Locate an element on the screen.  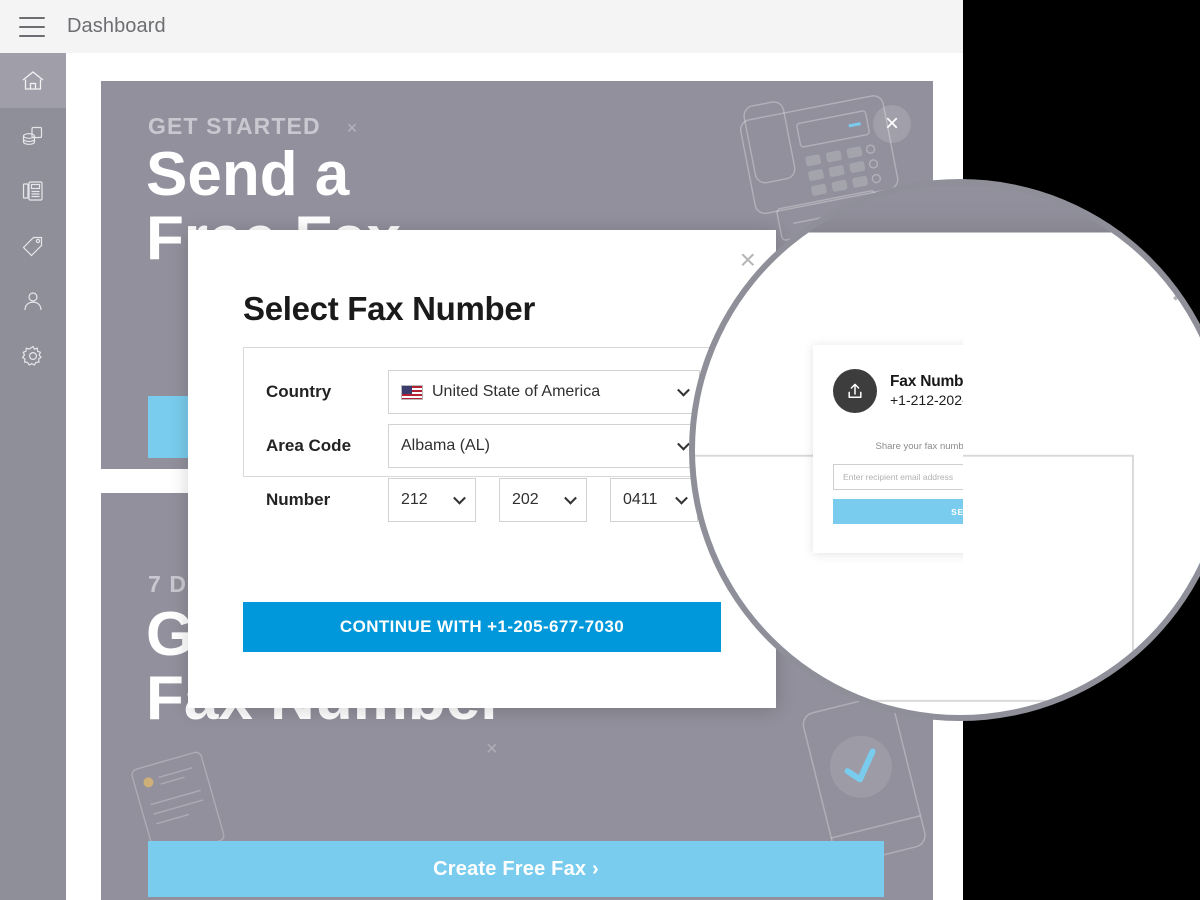
number-part-1-select: 212 is located at coordinates (432, 500).